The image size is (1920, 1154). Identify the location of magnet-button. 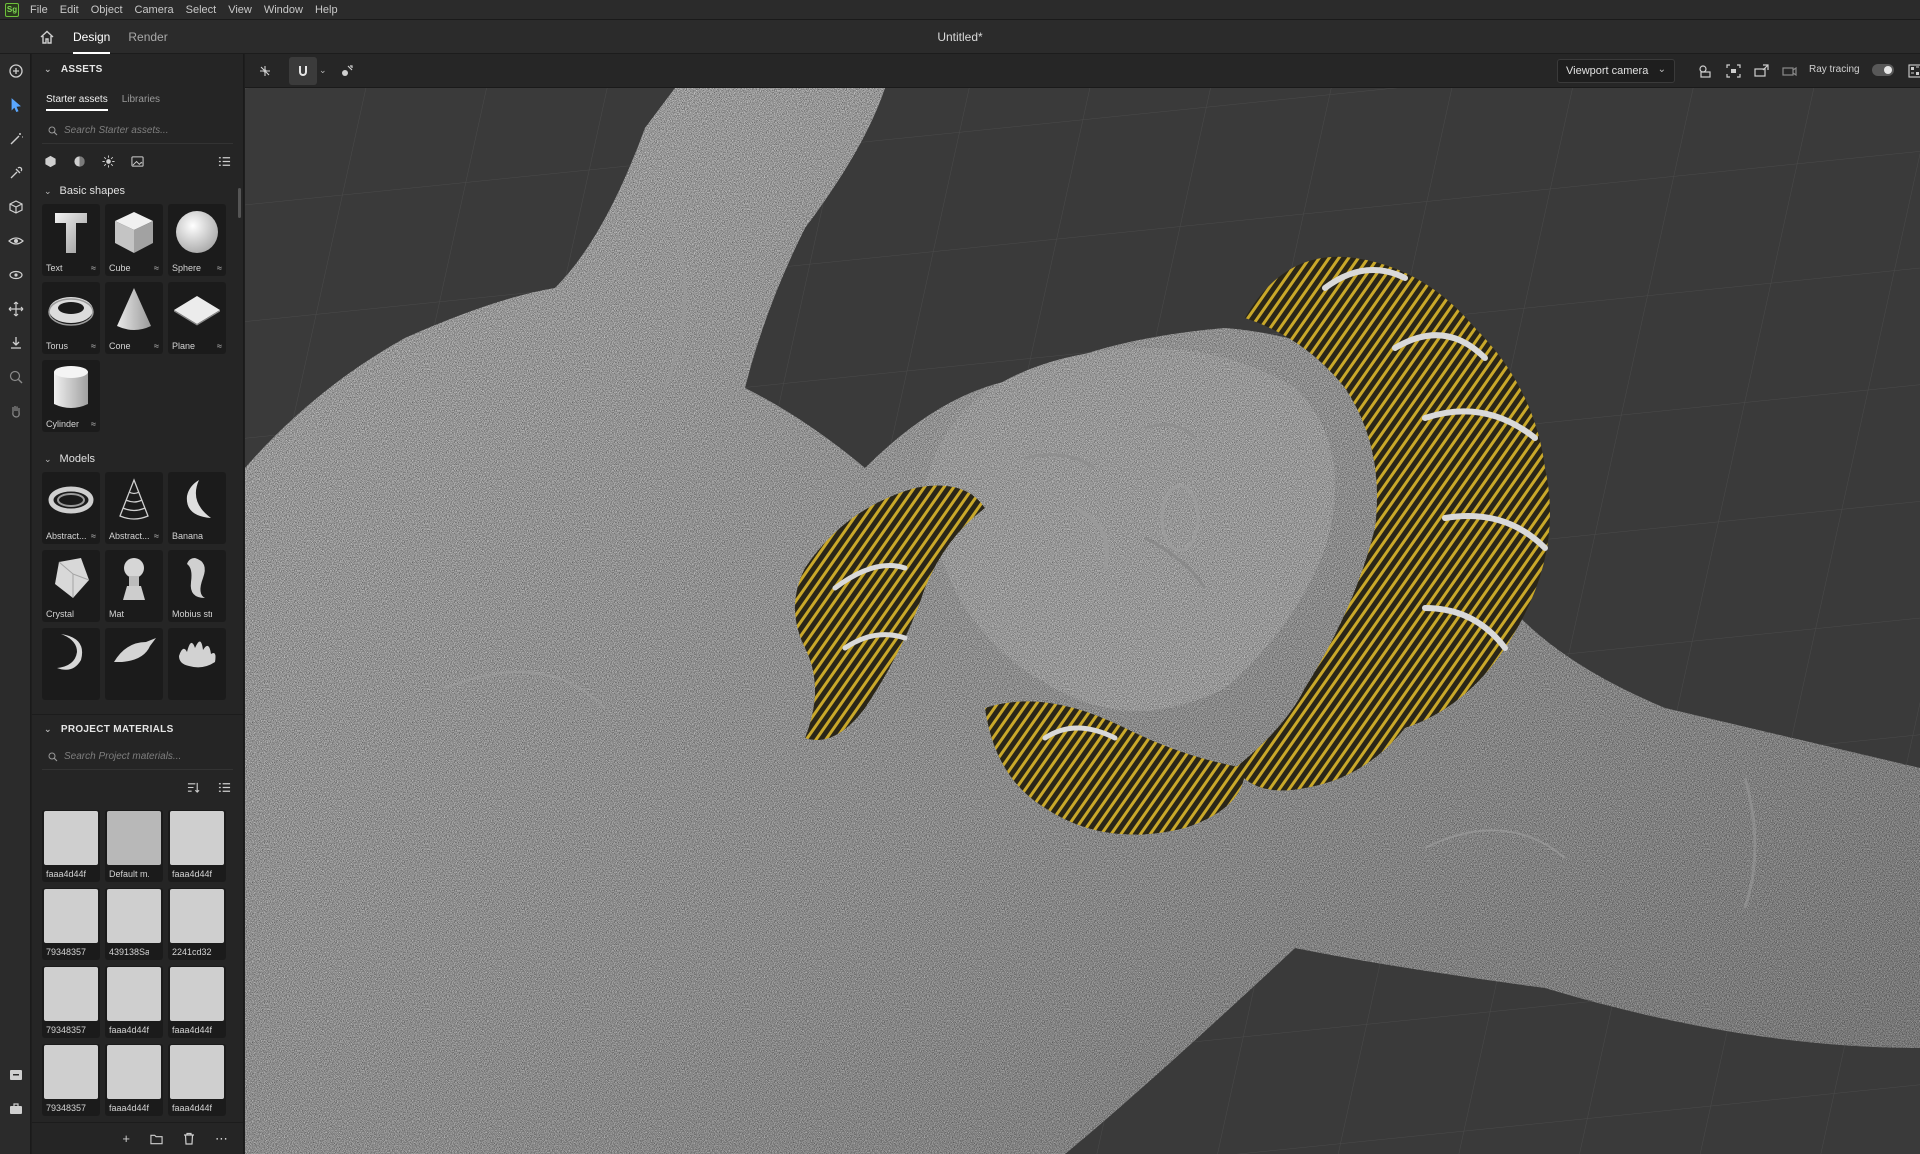
(303, 70).